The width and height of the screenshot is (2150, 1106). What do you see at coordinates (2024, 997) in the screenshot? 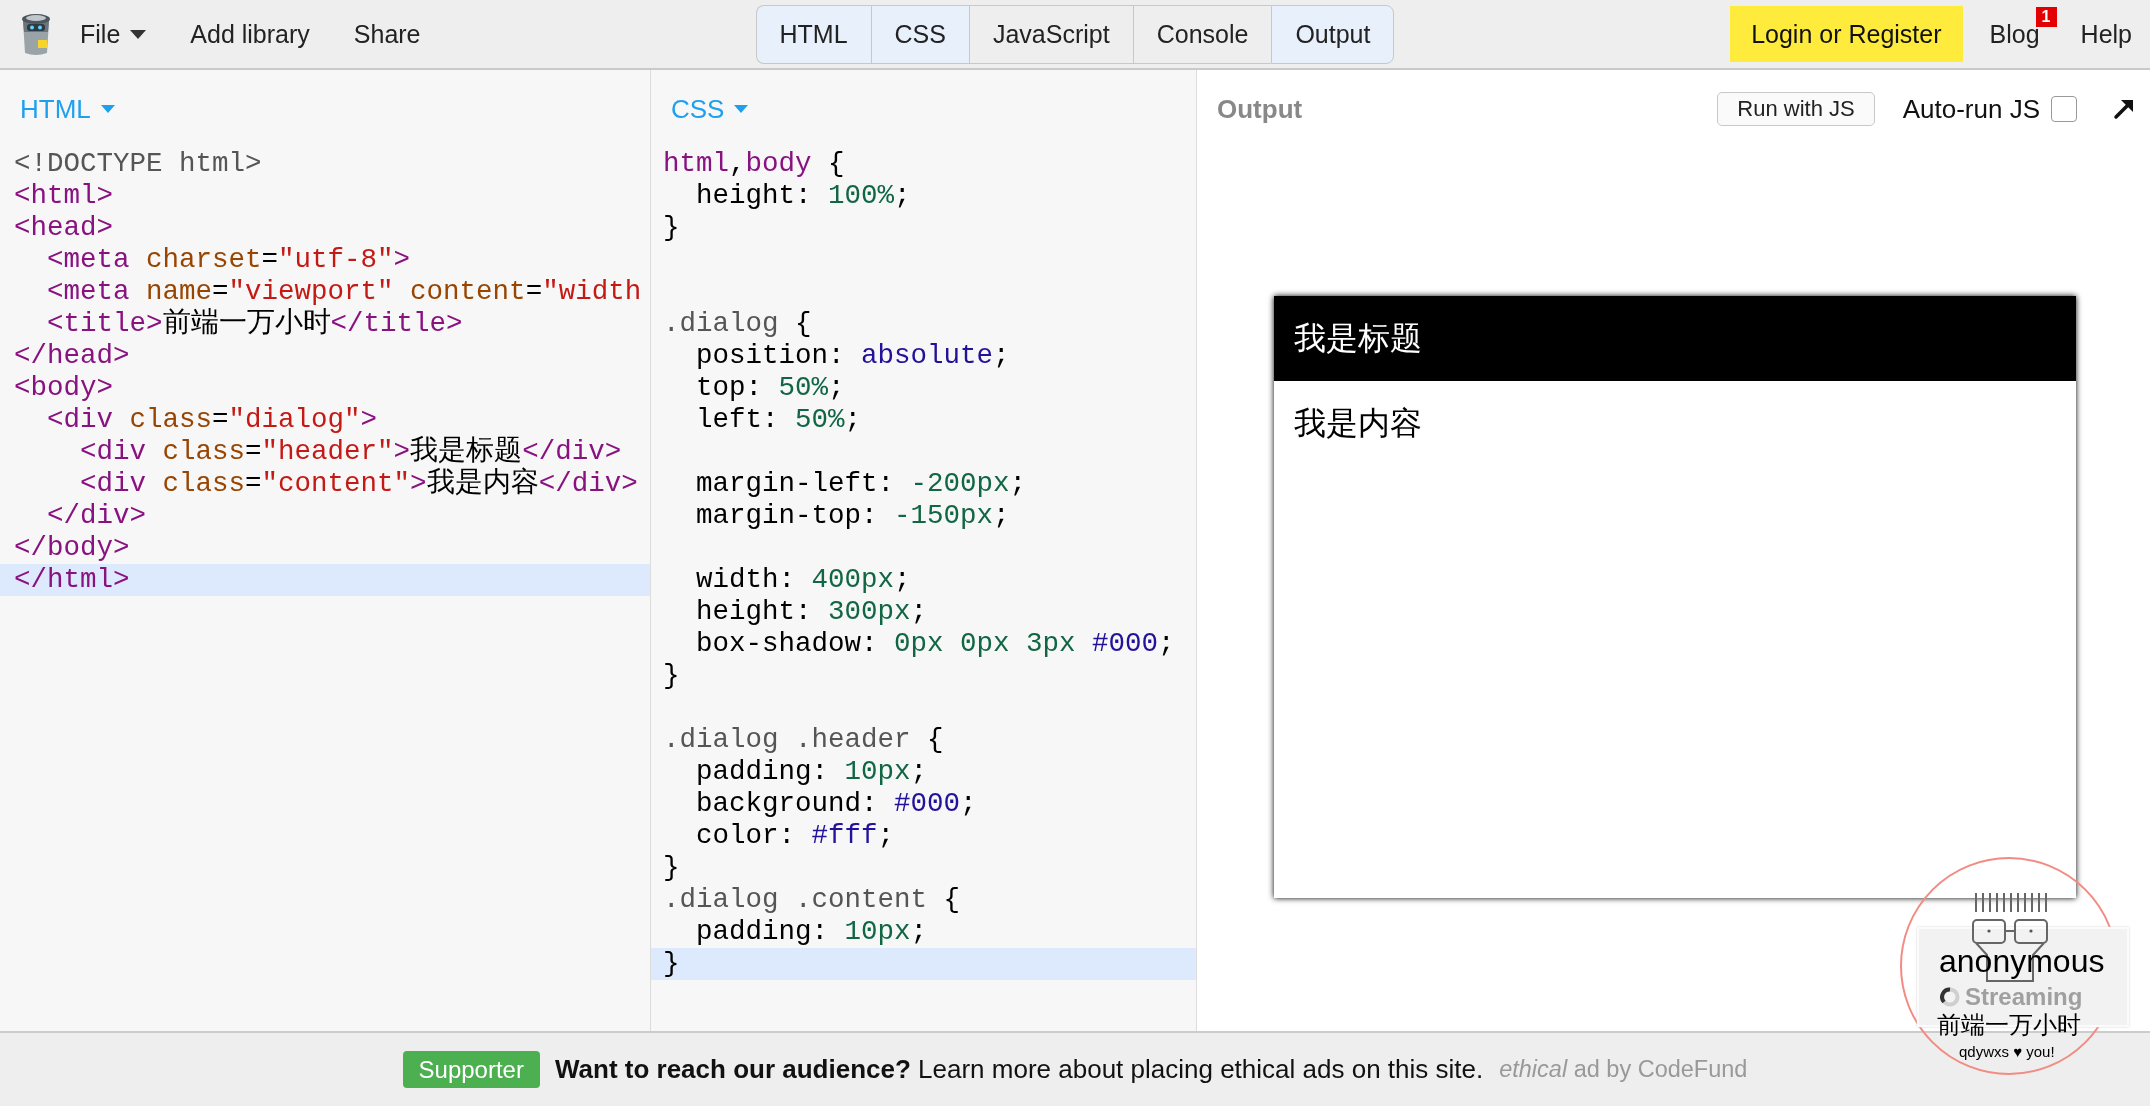
I see `stream-status: Streaming` at bounding box center [2024, 997].